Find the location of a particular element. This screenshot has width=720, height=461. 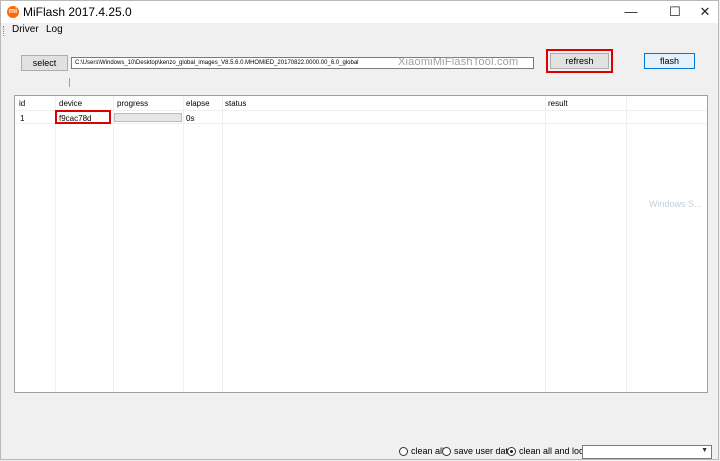

options-dropdown: ▼ is located at coordinates (647, 452).